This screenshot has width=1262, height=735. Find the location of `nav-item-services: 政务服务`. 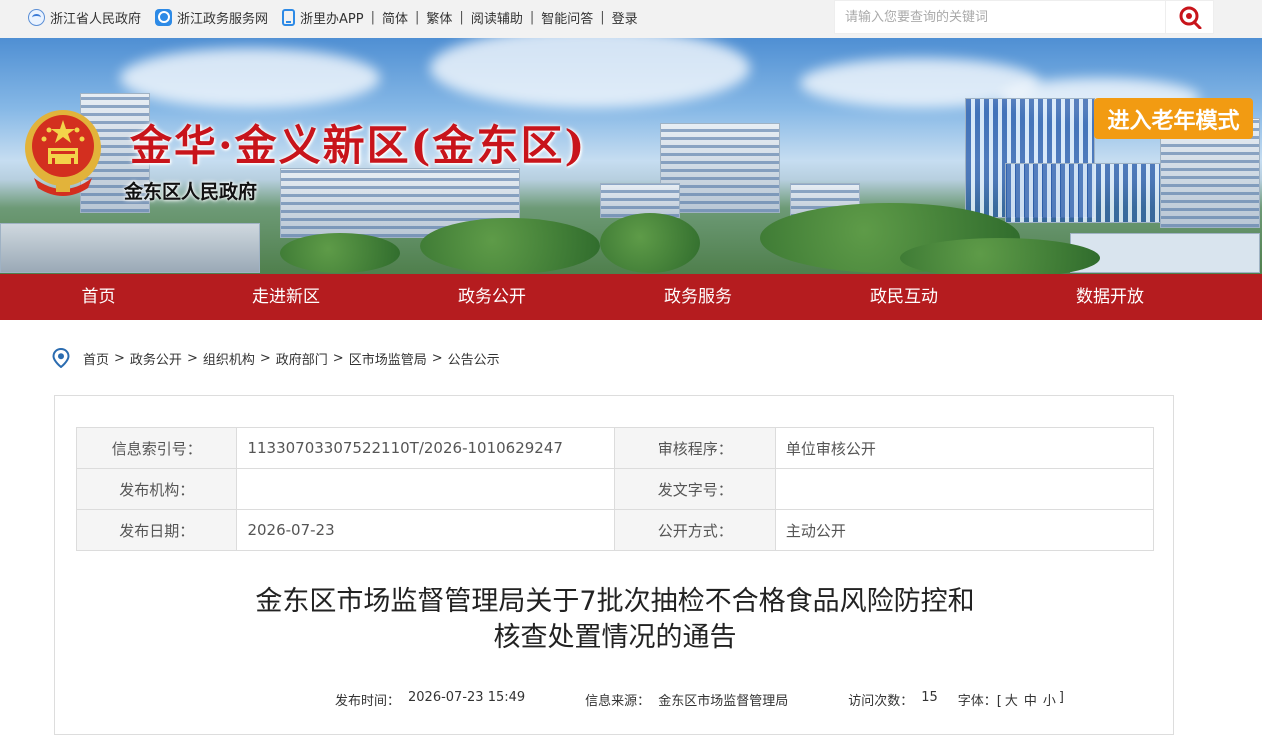

nav-item-services: 政务服务 is located at coordinates (698, 297).